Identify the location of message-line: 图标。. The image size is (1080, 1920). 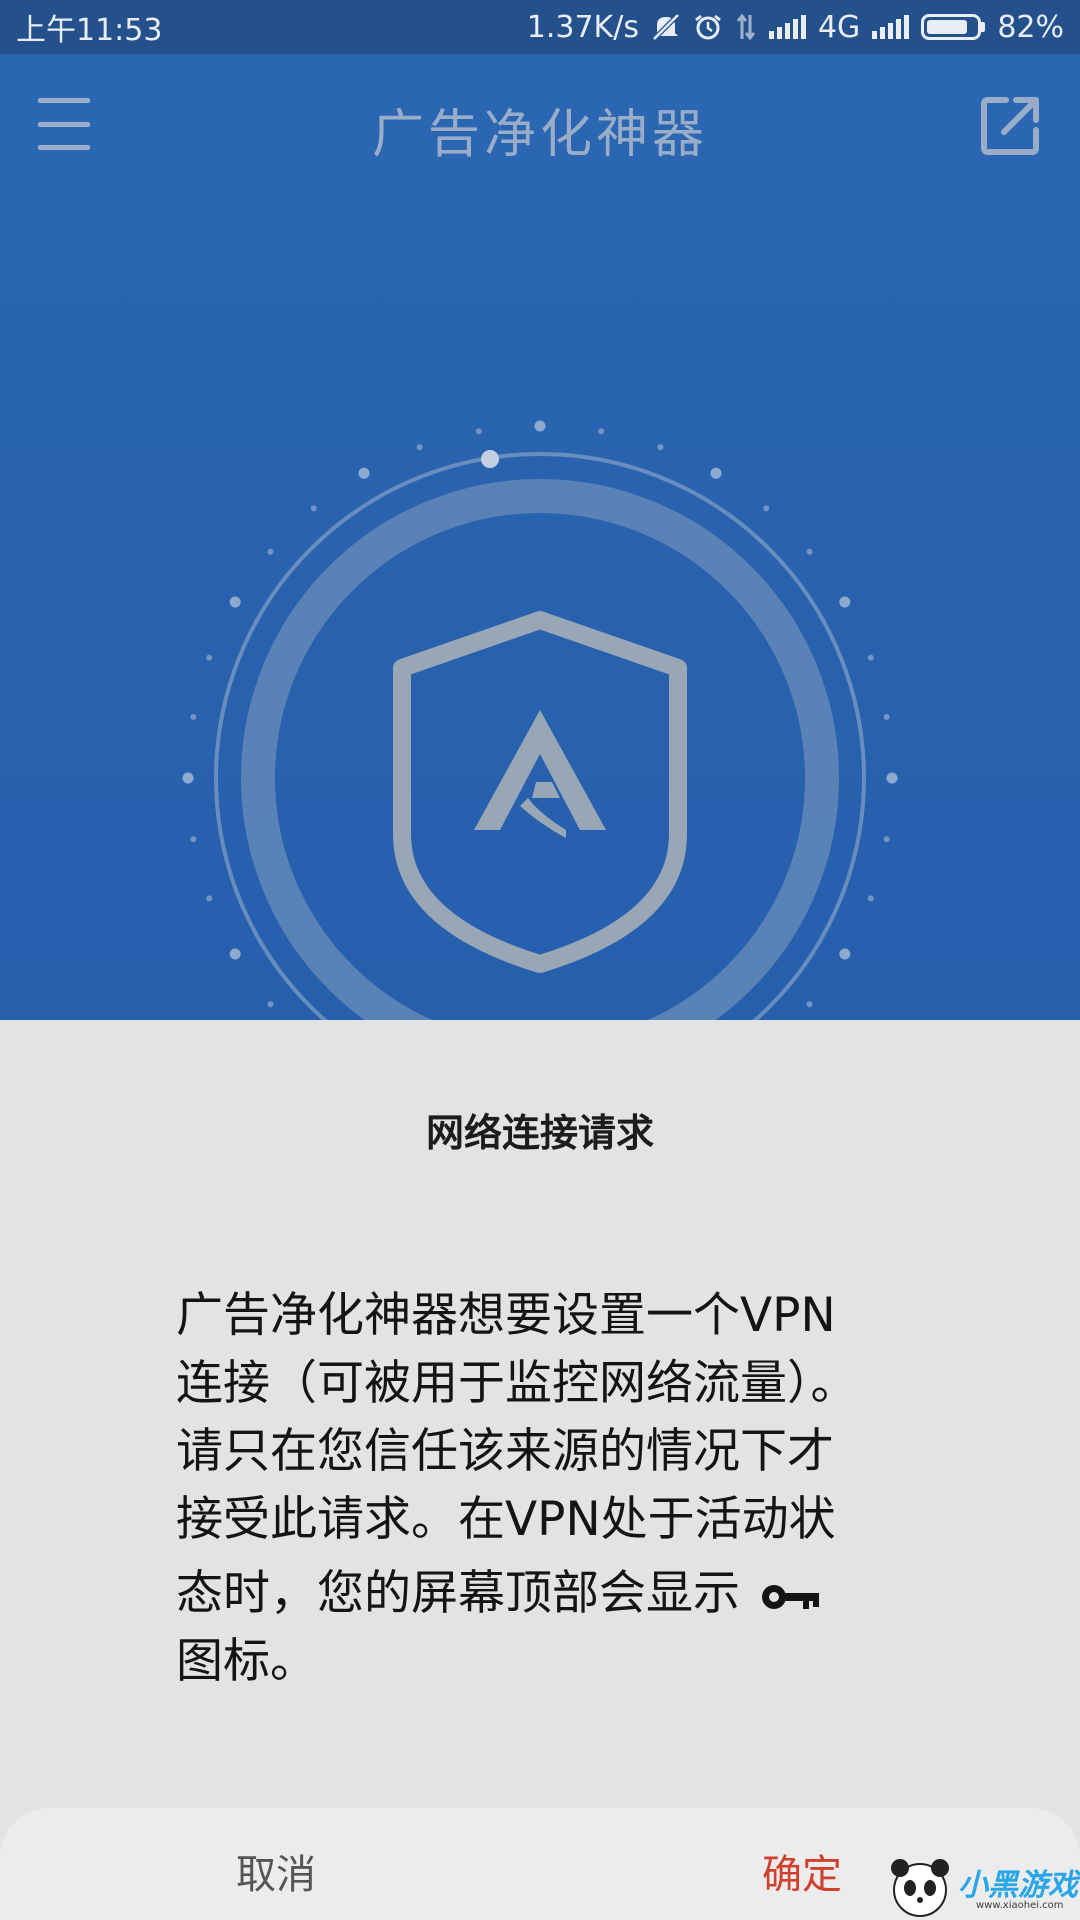
(246, 1661).